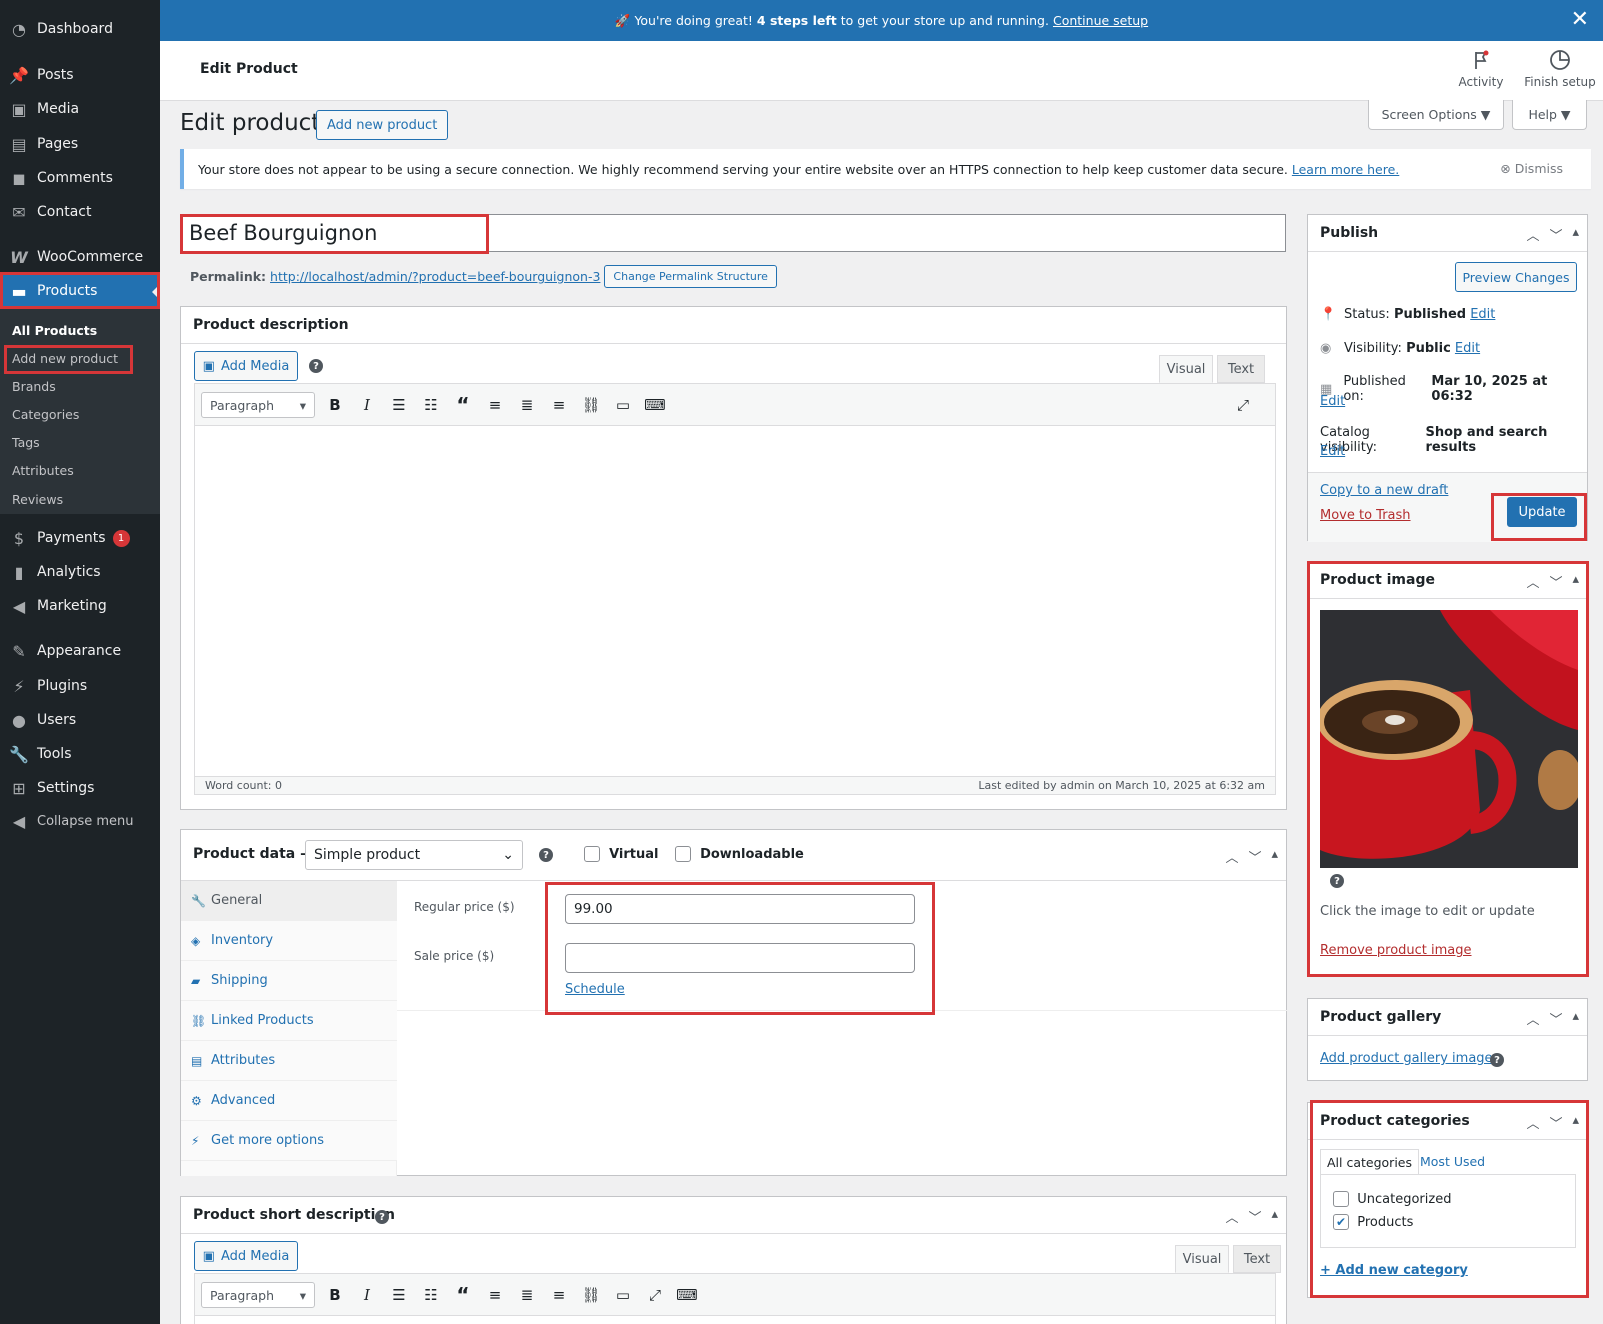 This screenshot has height=1324, width=1603. Describe the element at coordinates (1531, 168) in the screenshot. I see `dismiss-button: ⊗ Dismiss` at that location.